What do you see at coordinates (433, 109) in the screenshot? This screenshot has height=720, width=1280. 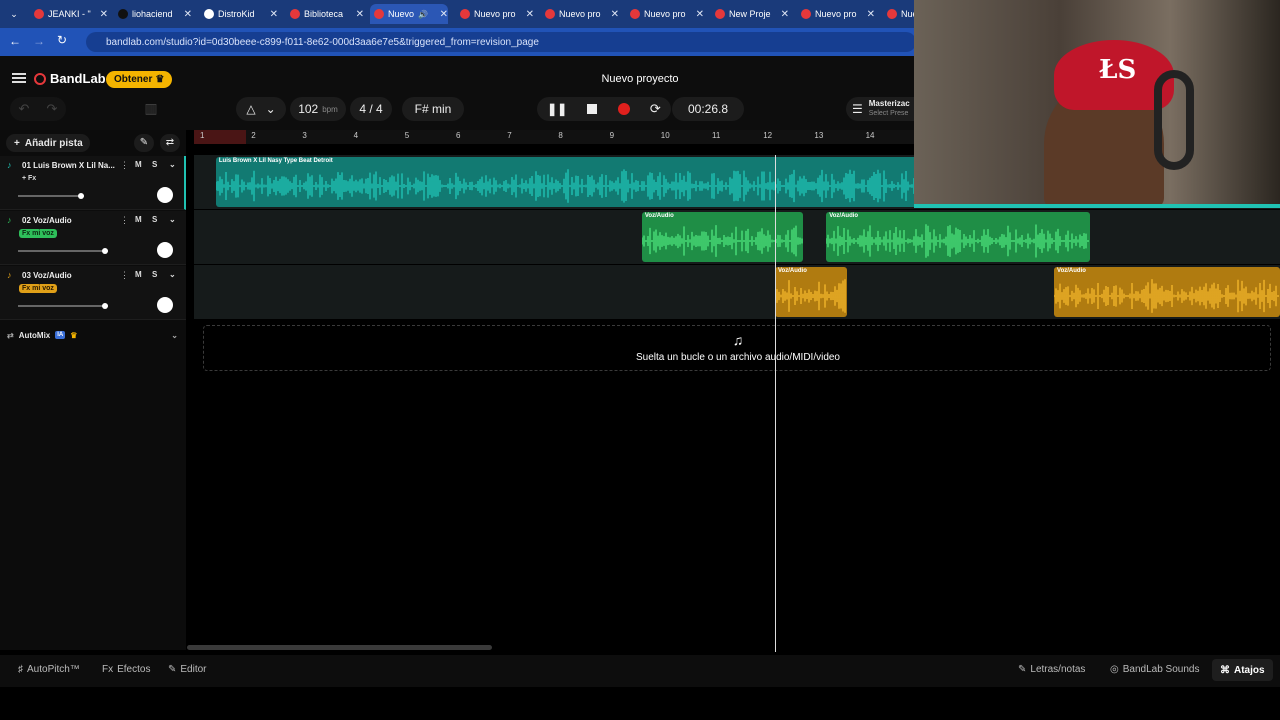 I see `key-selector: F# min` at bounding box center [433, 109].